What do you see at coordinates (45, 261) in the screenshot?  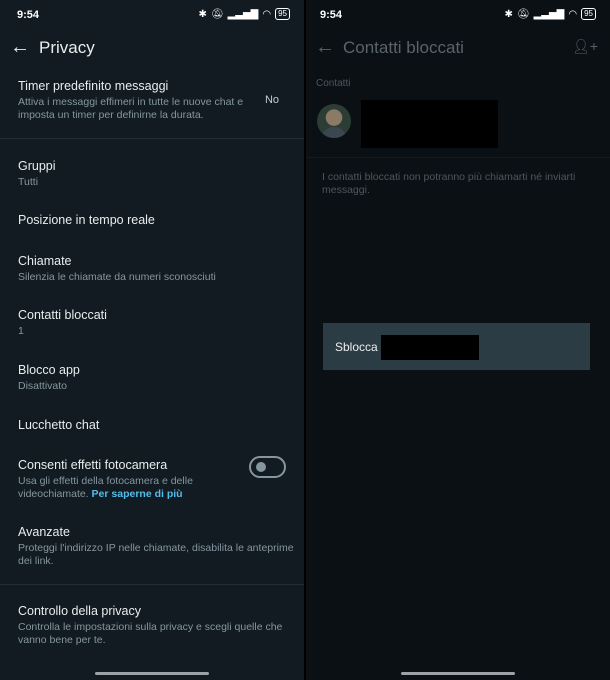 I see `setting-title: Chiamate` at bounding box center [45, 261].